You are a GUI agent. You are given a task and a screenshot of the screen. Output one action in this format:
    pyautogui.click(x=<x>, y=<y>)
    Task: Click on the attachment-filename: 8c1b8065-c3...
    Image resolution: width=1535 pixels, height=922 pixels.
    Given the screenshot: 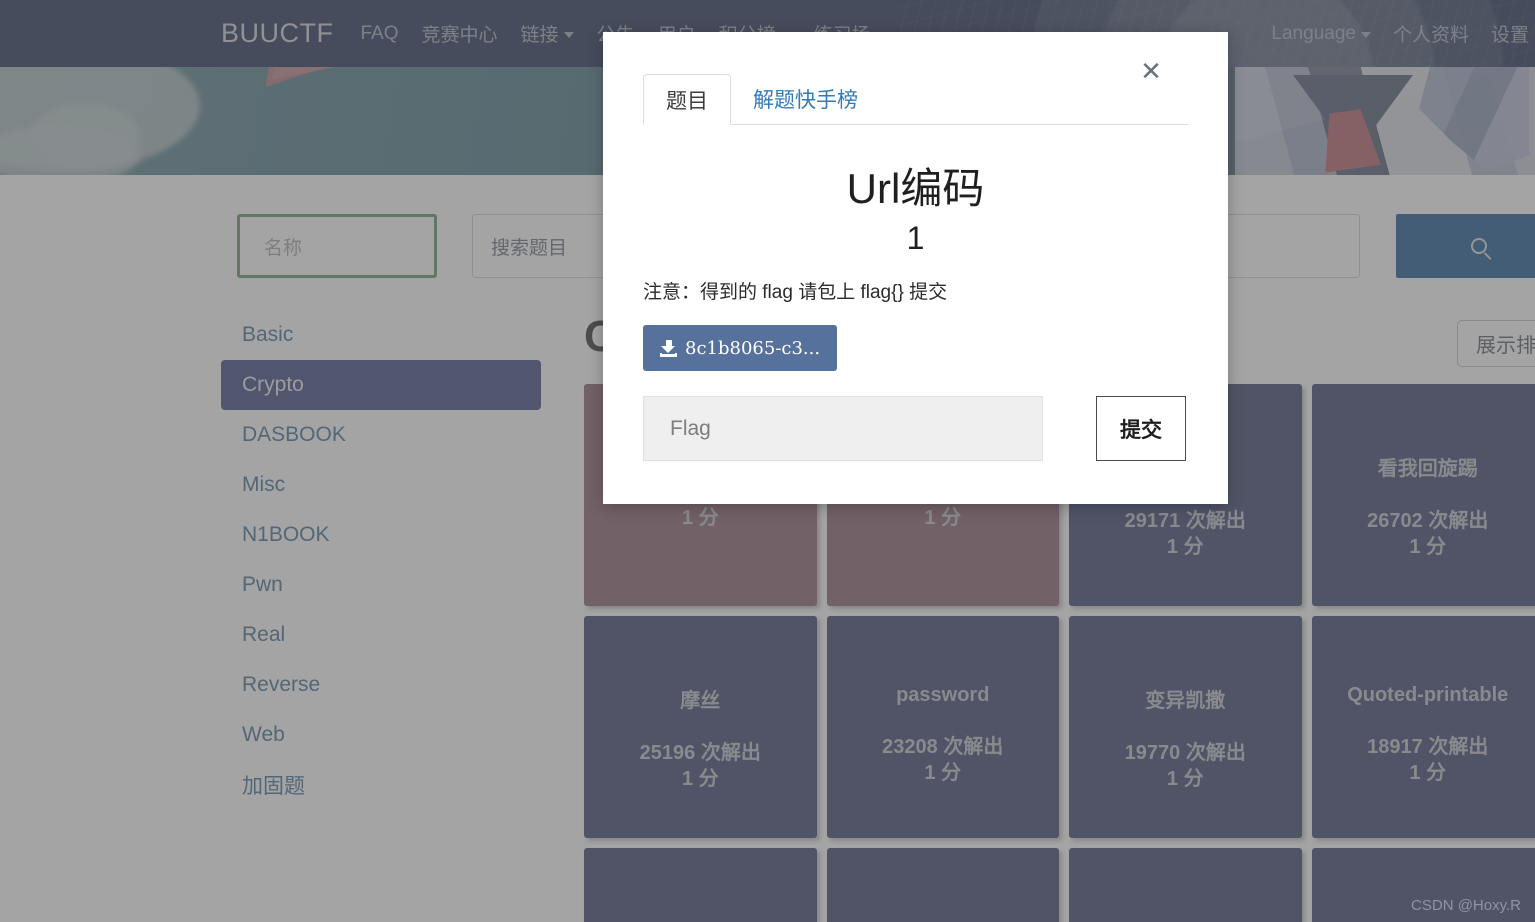 What is the action you would take?
    pyautogui.click(x=753, y=348)
    